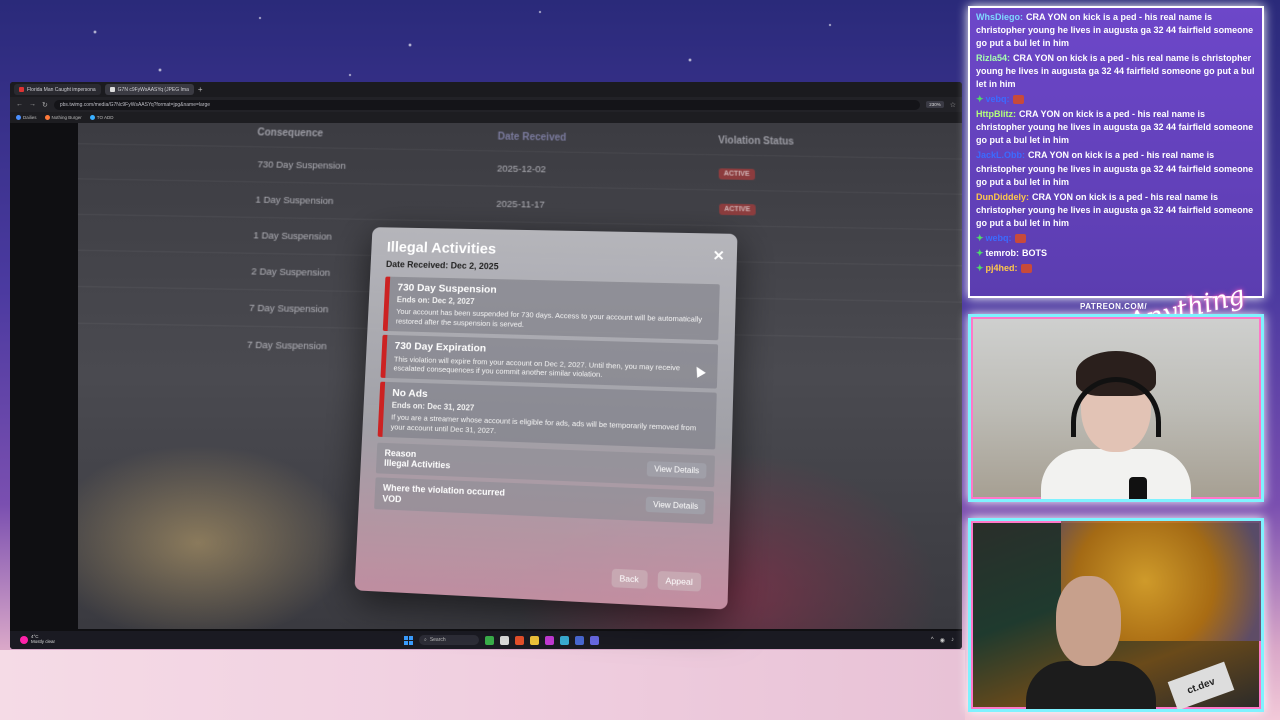 Image resolution: width=1280 pixels, height=720 pixels. I want to click on globe-icon, so click(92, 118).